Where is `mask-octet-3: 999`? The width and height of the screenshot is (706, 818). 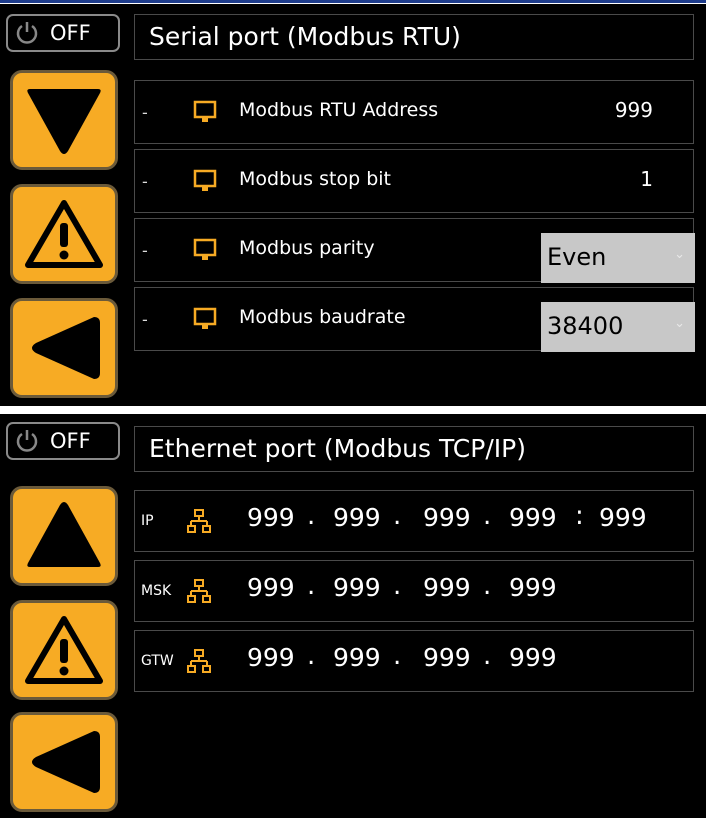
mask-octet-3: 999 is located at coordinates (447, 587).